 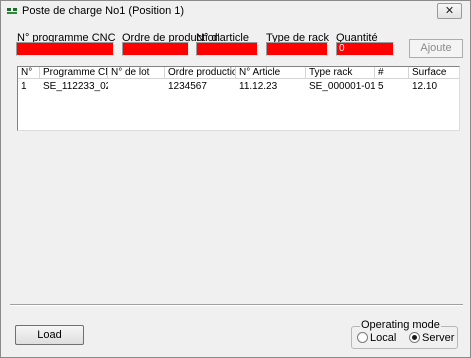 I want to click on cell-type-rack: SE_000001-01, so click(x=342, y=86).